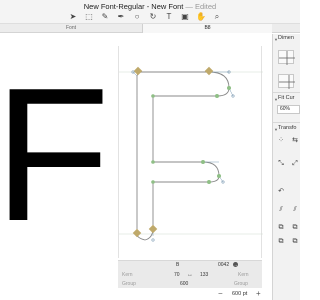 This screenshot has height=300, width=320. I want to click on kern-left-label: Kern, so click(127, 275).